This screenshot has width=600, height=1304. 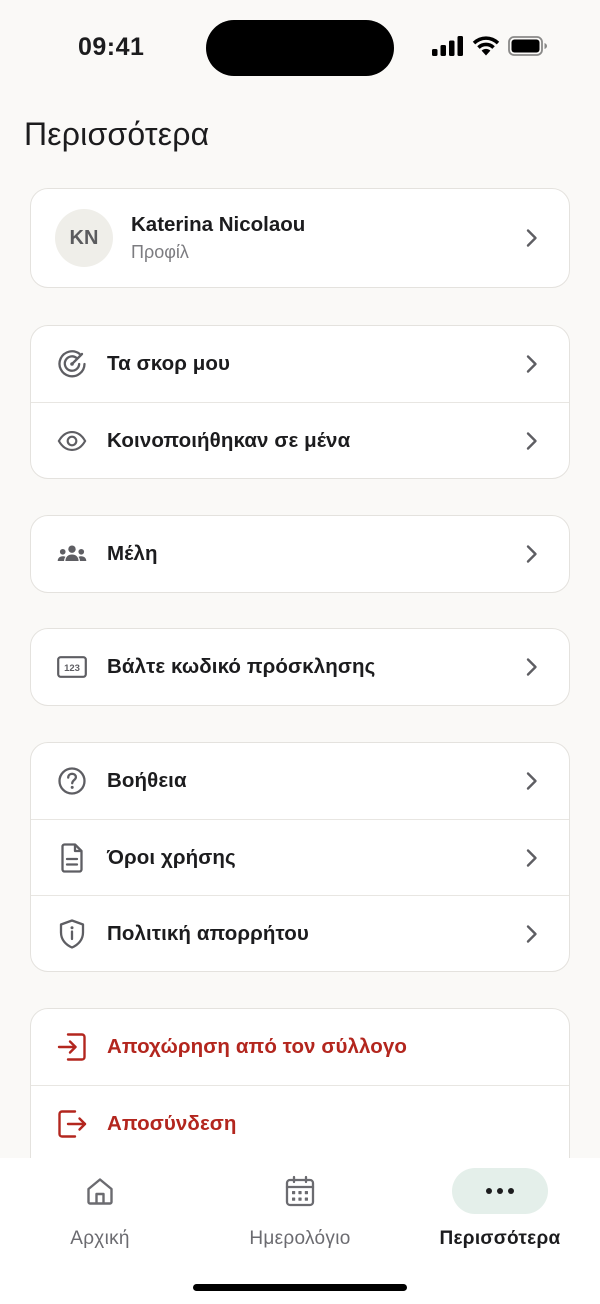 I want to click on menu-item-label: Όροι χρήσης, so click(x=171, y=857).